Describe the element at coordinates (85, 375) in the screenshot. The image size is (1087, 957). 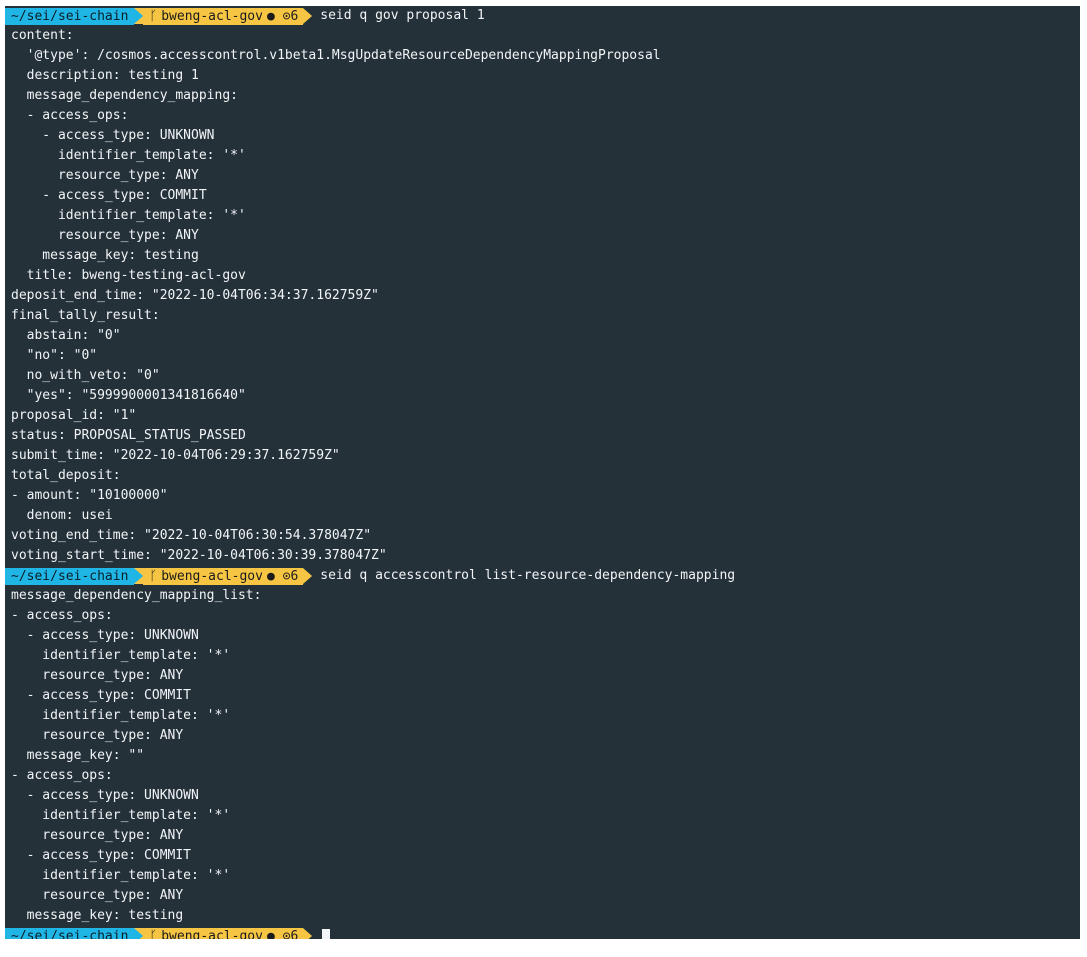
I see `output-line: no_with_veto: "0"` at that location.